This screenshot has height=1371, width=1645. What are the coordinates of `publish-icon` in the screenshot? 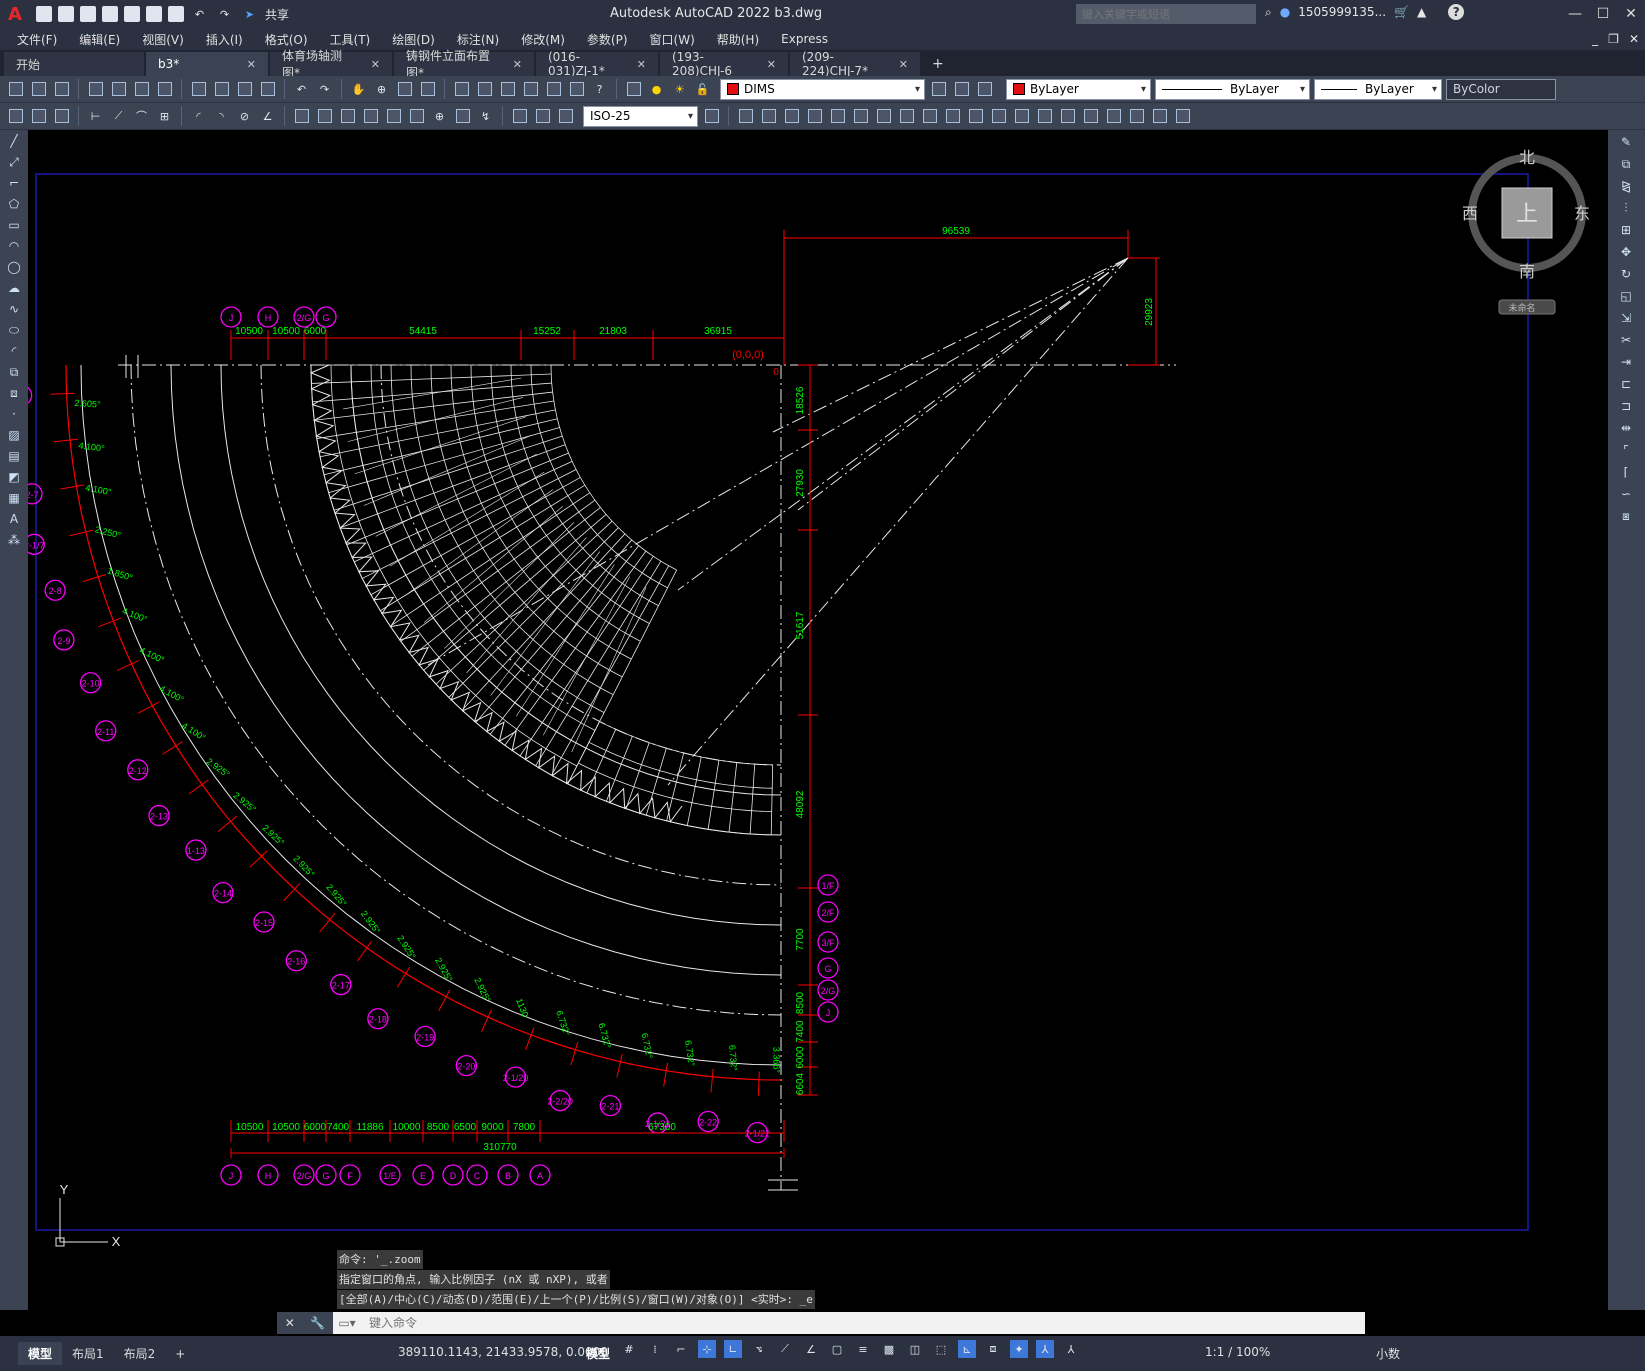 It's located at (132, 14).